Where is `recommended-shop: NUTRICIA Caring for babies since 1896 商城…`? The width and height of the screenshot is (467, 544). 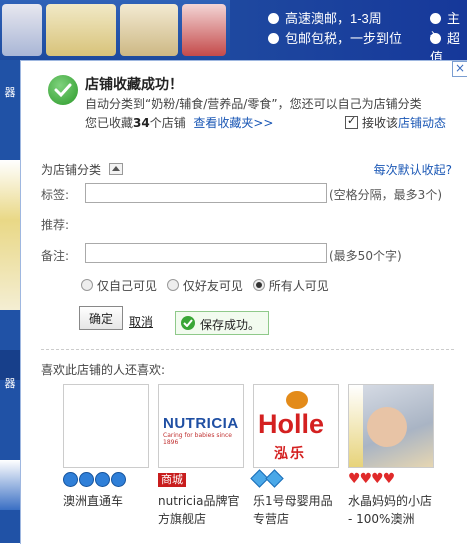
recommended-shop: NUTRICIA Caring for babies since 1896 商城… is located at coordinates (201, 456).